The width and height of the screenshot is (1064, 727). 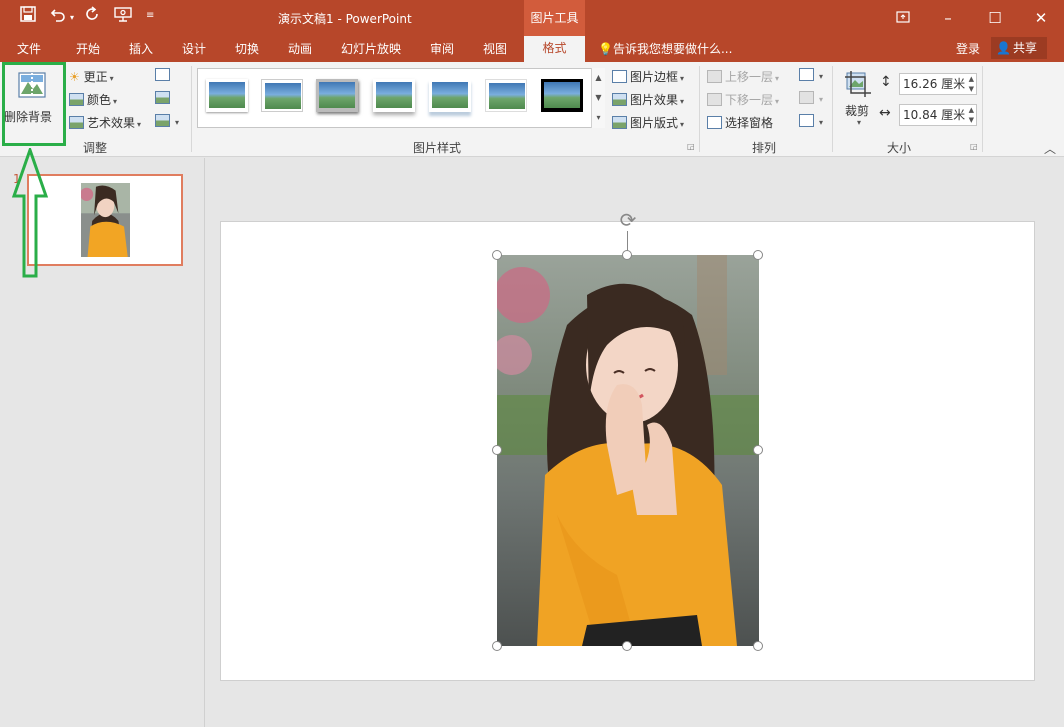 I want to click on corrections-label: 更正, so click(x=95, y=77).